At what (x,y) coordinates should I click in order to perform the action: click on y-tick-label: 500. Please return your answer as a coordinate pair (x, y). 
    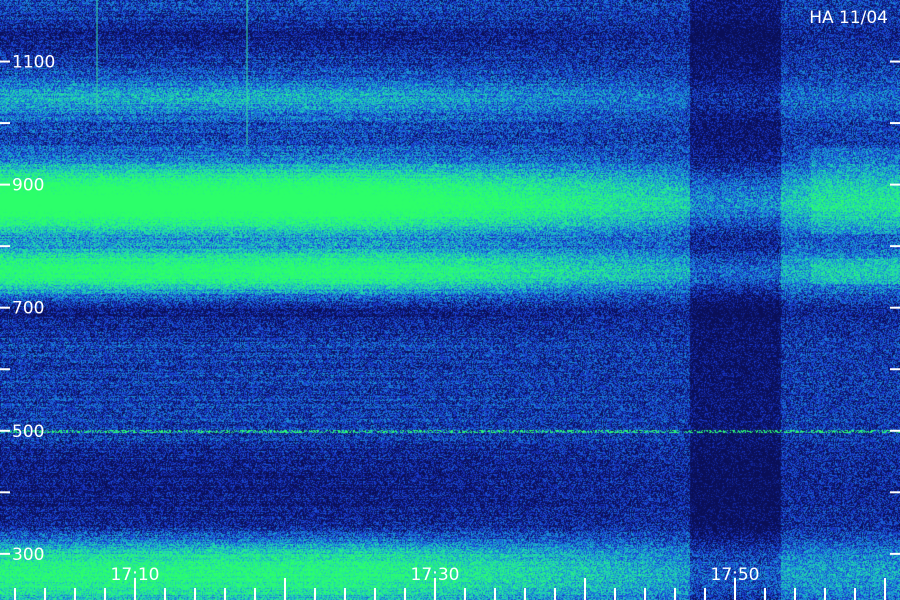
    Looking at the image, I should click on (28, 432).